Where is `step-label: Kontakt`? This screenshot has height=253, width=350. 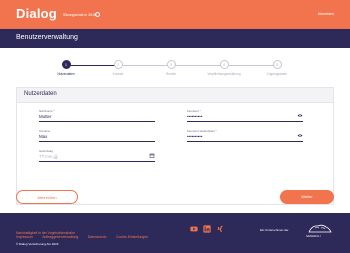
step-label: Kontakt is located at coordinates (118, 74).